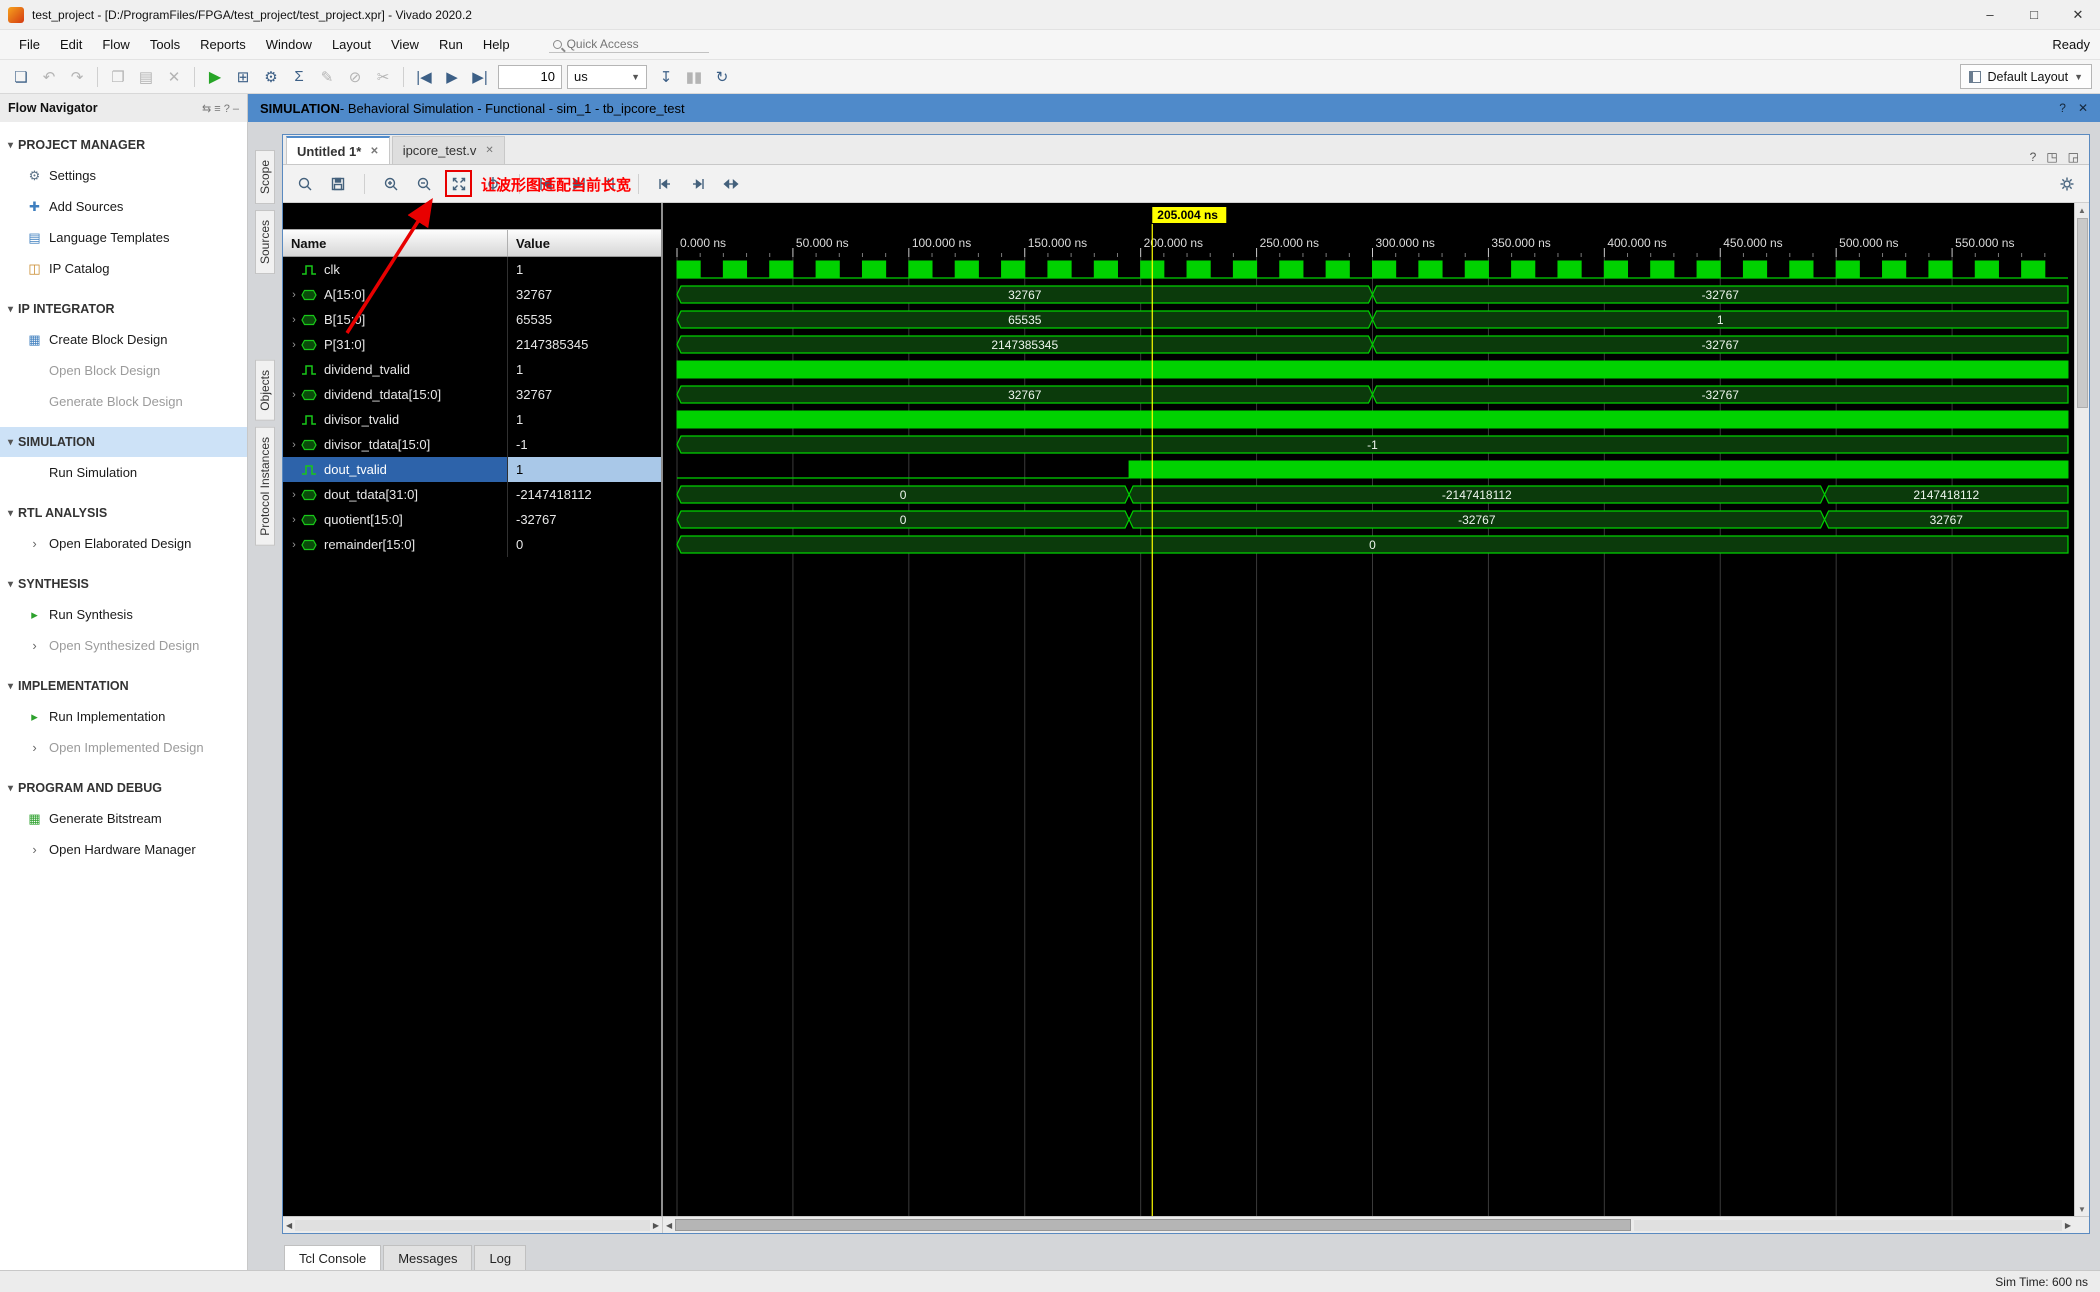 This screenshot has height=1292, width=2100. What do you see at coordinates (77, 77) in the screenshot?
I see `redo-icon: ↷` at bounding box center [77, 77].